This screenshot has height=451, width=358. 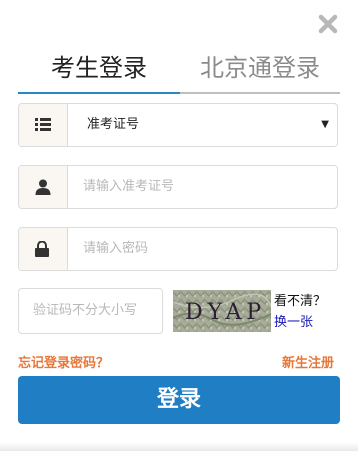 I want to click on close-button, so click(x=328, y=24).